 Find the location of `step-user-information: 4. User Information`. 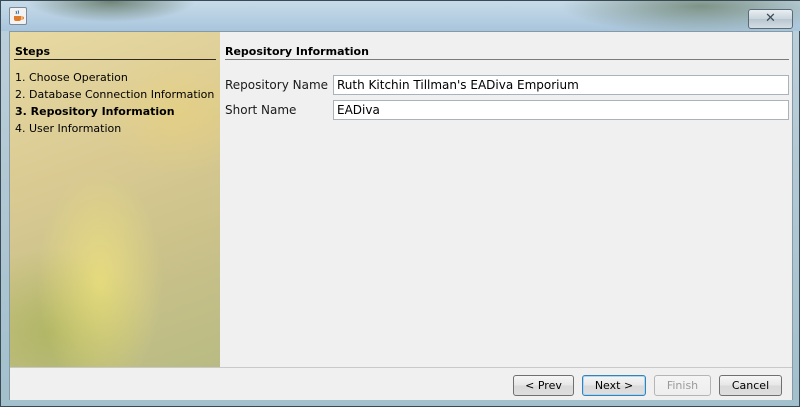

step-user-information: 4. User Information is located at coordinates (68, 128).